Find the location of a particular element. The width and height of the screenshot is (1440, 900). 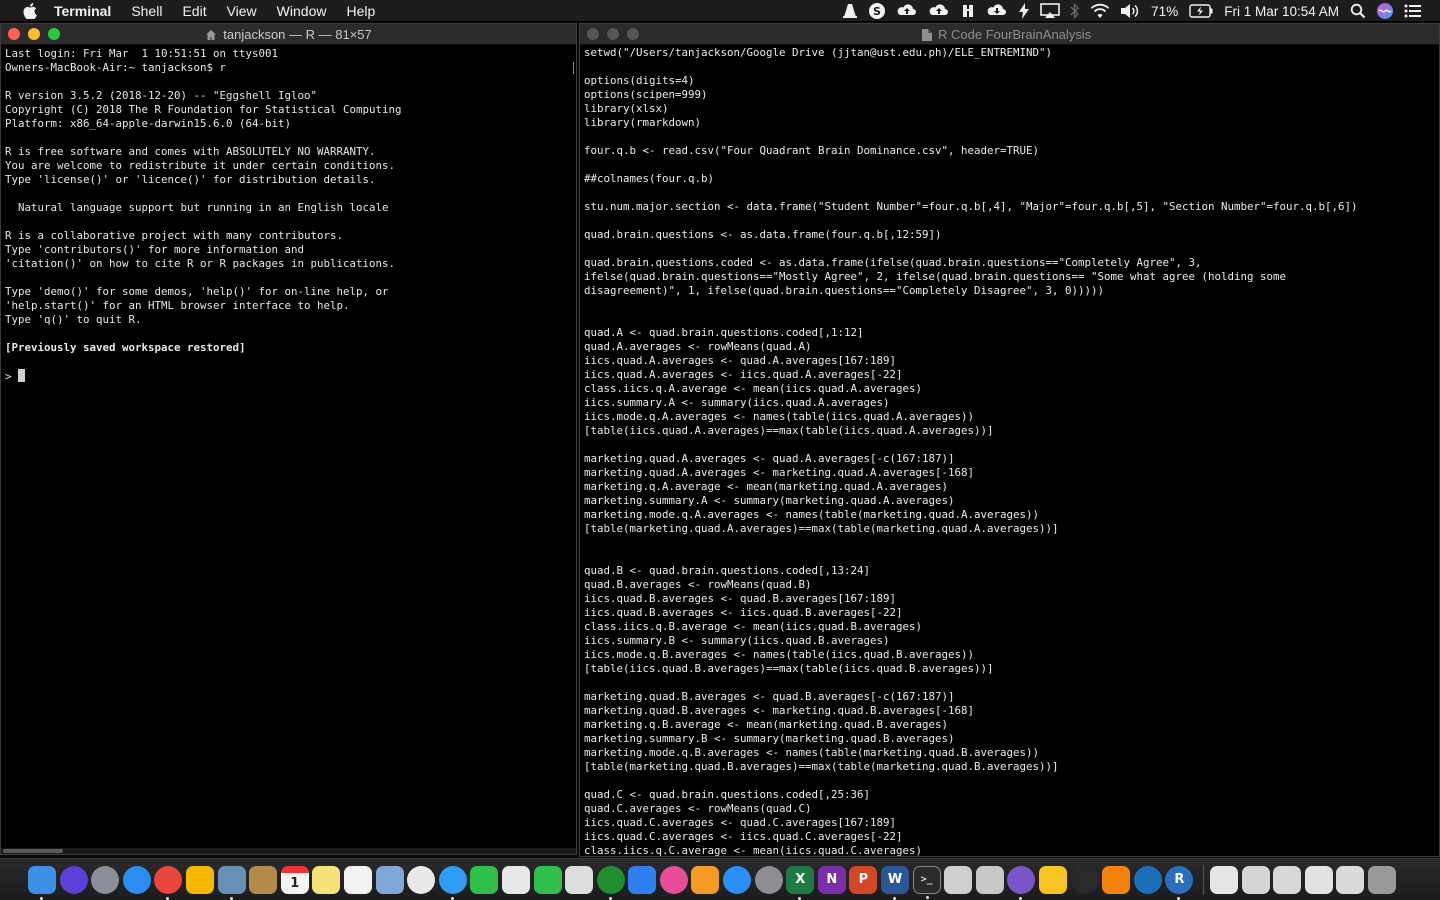

facetime-icon is located at coordinates (484, 879).